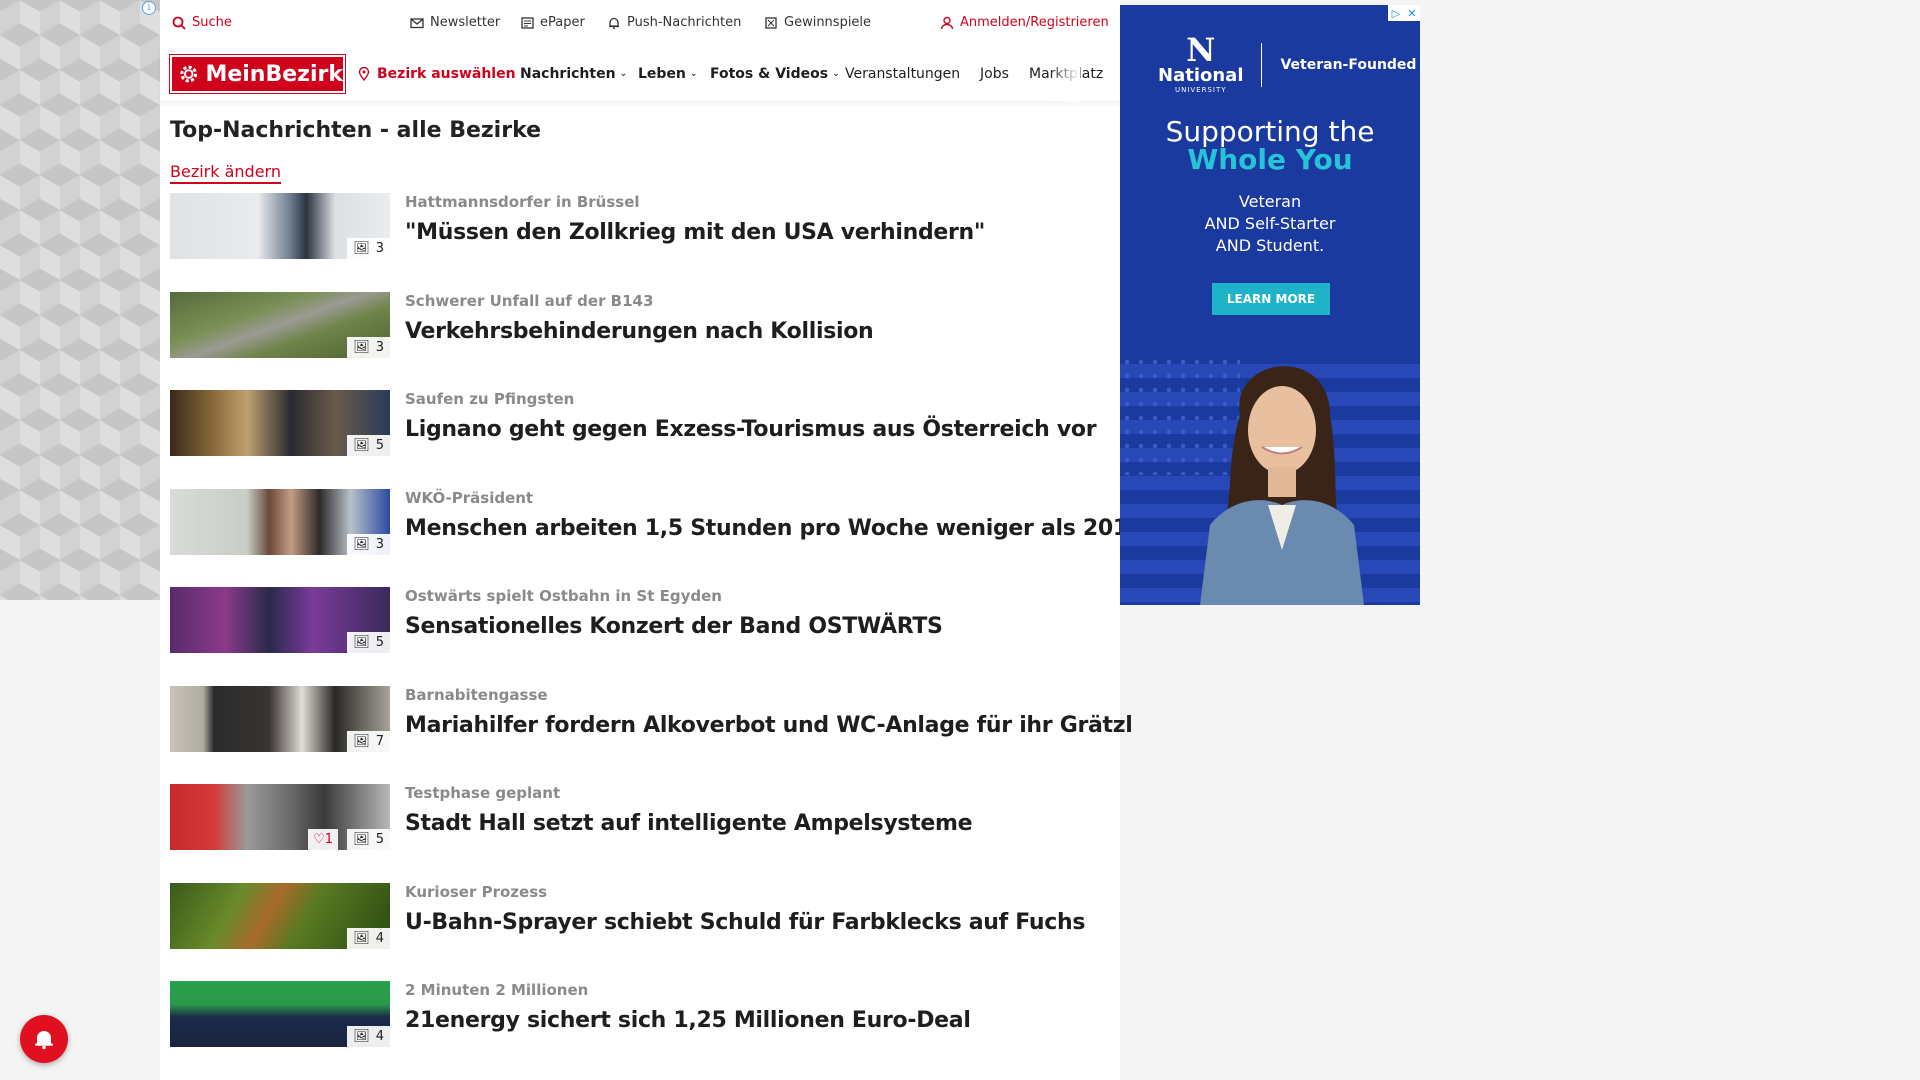 The height and width of the screenshot is (1080, 1920). Describe the element at coordinates (274, 74) in the screenshot. I see `logo-text: MeinBezirk` at that location.